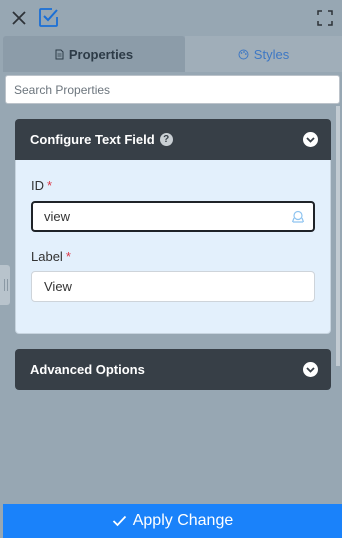 The image size is (342, 538). I want to click on close-icon, so click(19, 18).